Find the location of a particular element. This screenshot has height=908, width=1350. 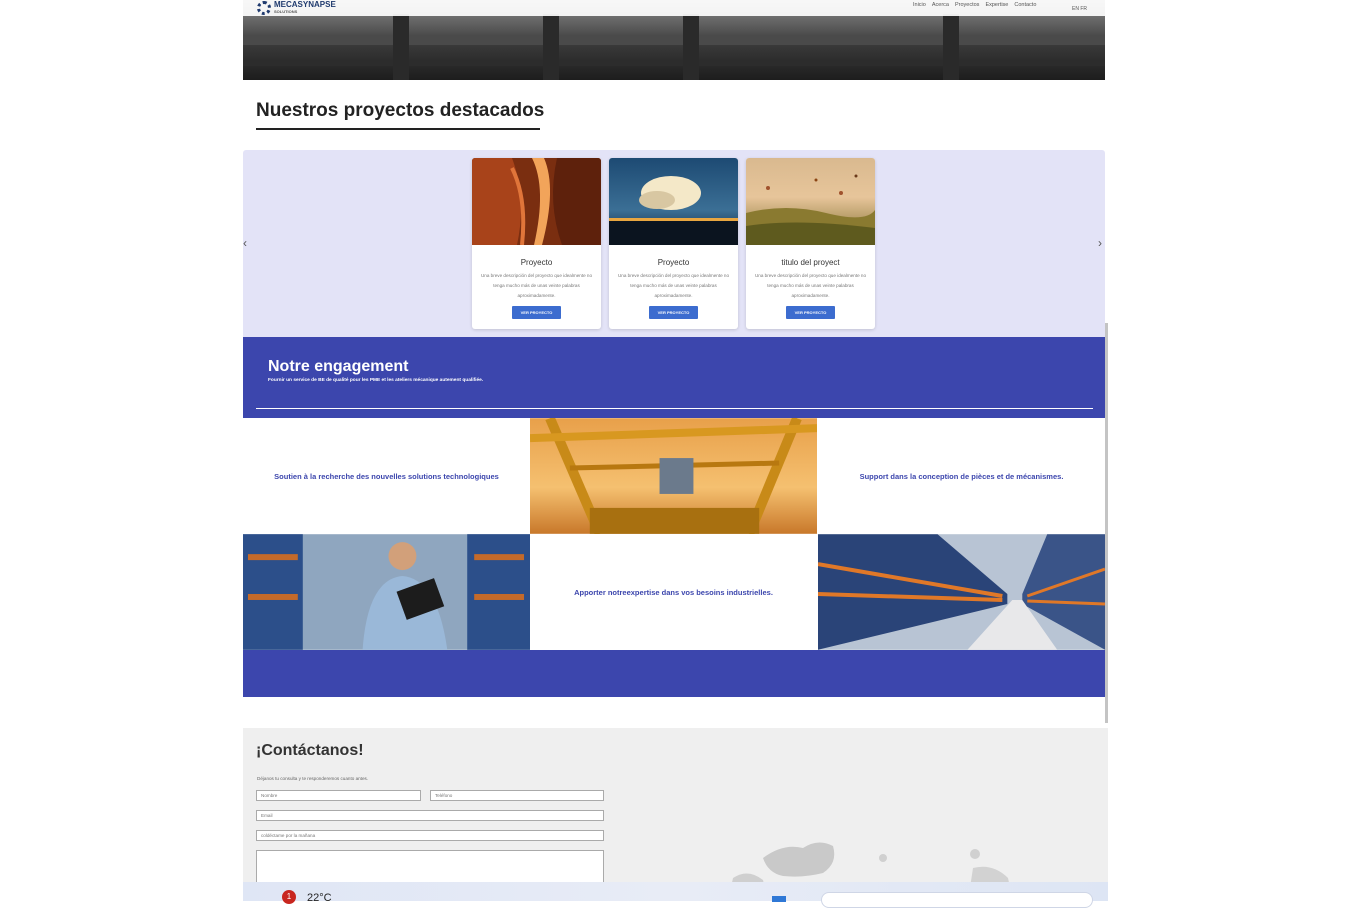

worker-image is located at coordinates (386, 592).